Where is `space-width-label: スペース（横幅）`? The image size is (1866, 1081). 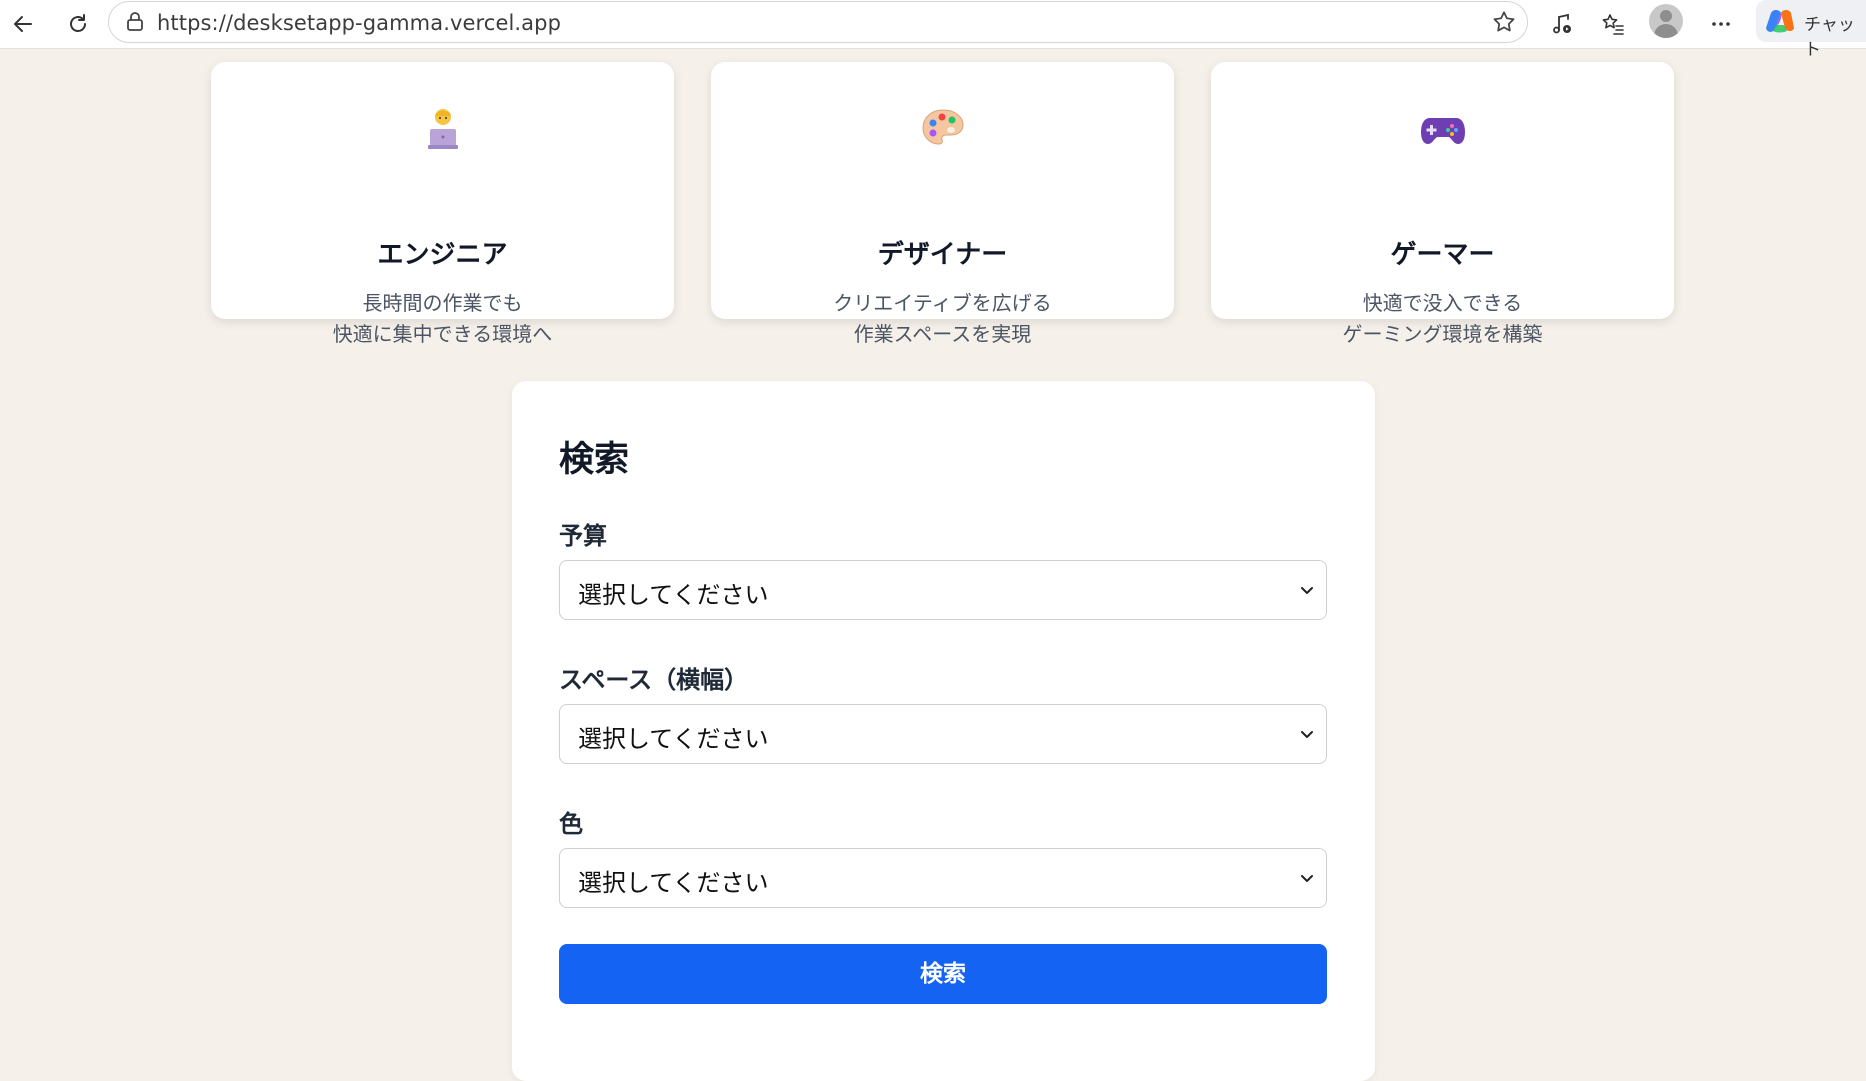 space-width-label: スペース（横幅） is located at coordinates (654, 680).